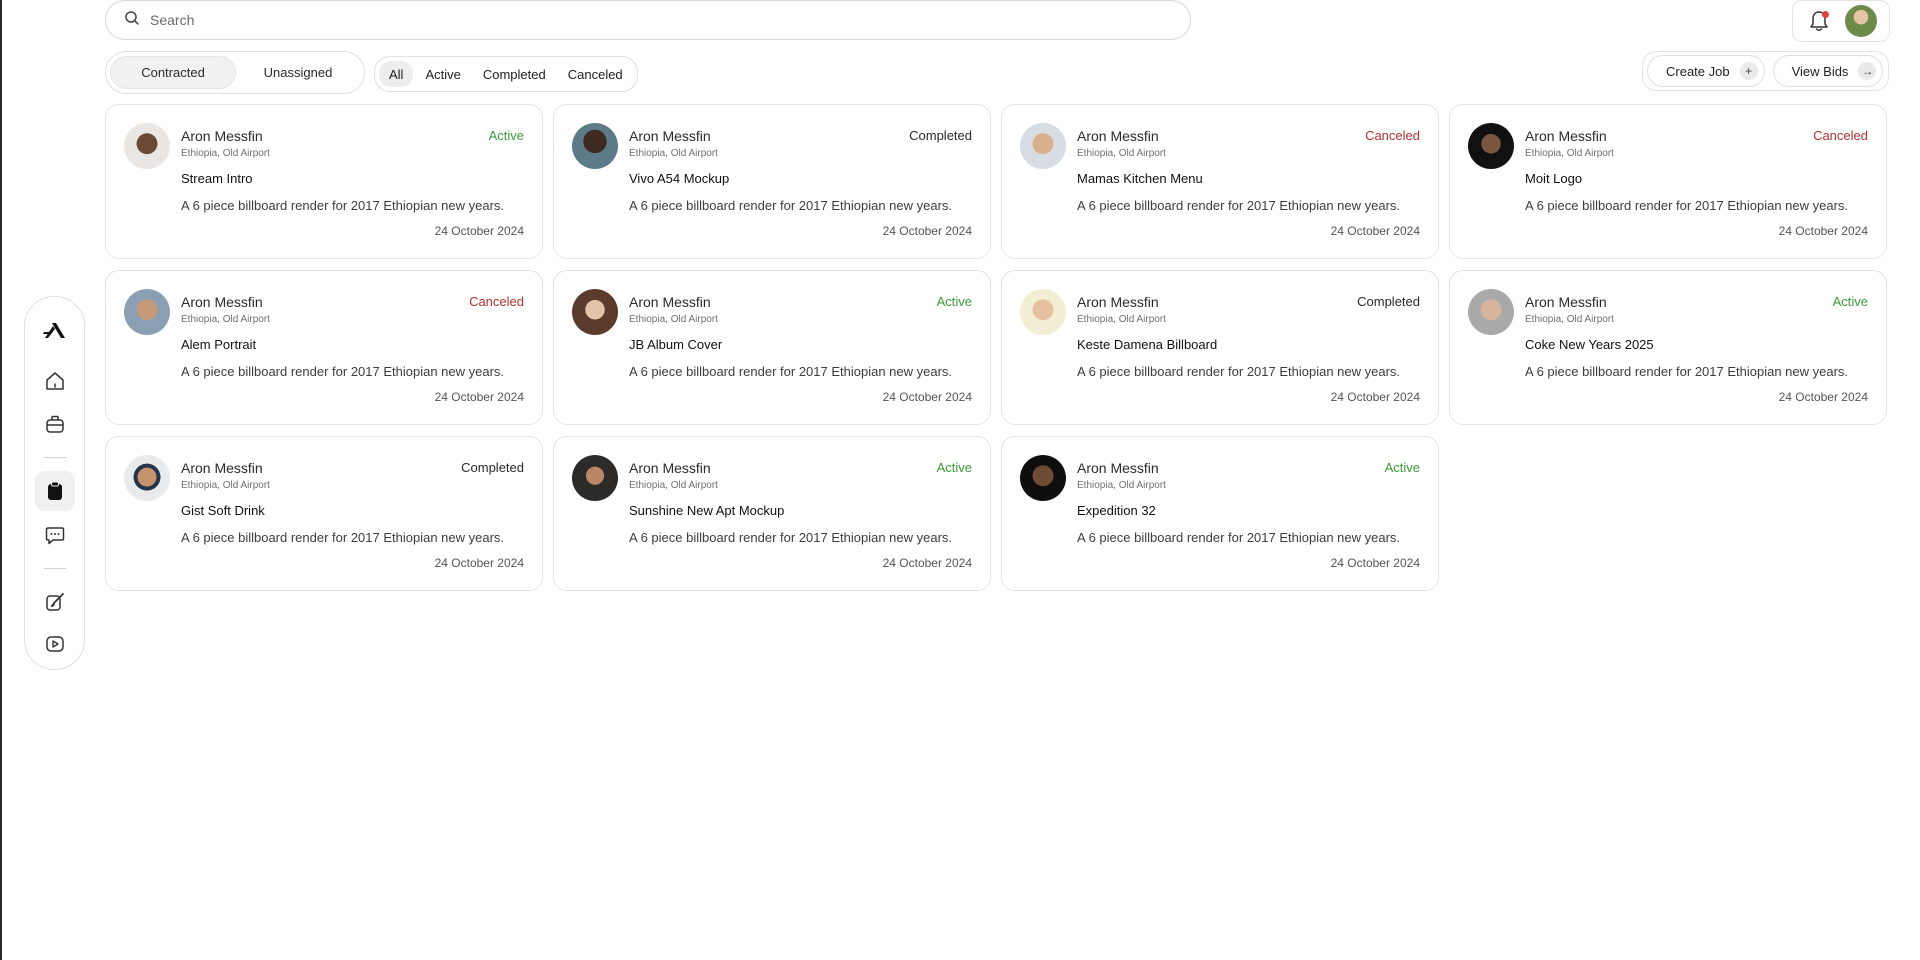 This screenshot has height=960, width=1920. Describe the element at coordinates (1765, 71) in the screenshot. I see `action-buttons: Create Job + View Bids →` at that location.